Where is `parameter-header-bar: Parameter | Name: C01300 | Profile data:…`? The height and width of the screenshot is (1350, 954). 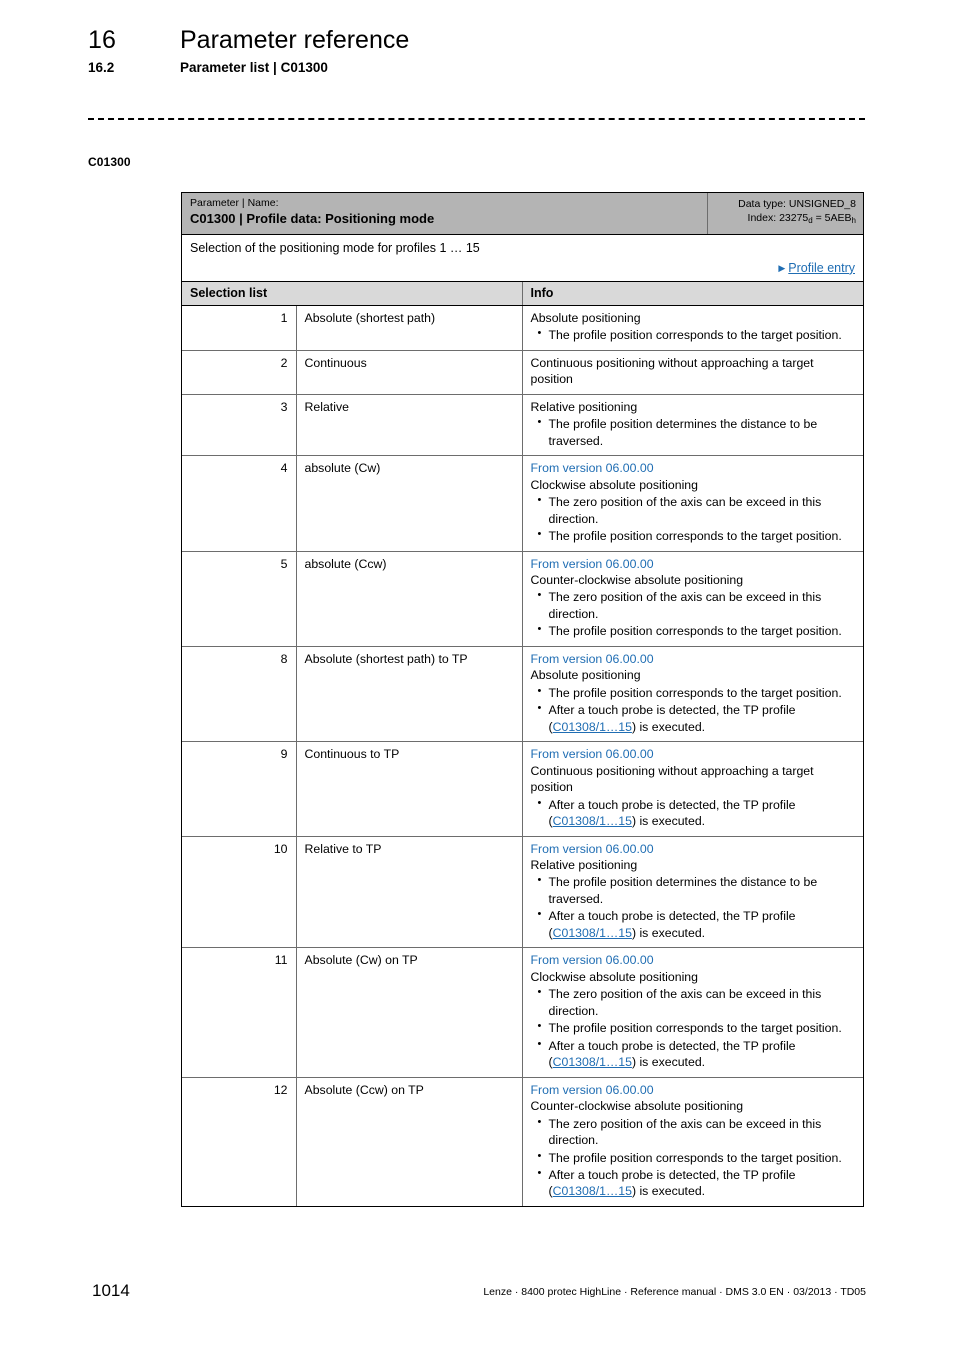
parameter-header-bar: Parameter | Name: C01300 | Profile data:… is located at coordinates (522, 214).